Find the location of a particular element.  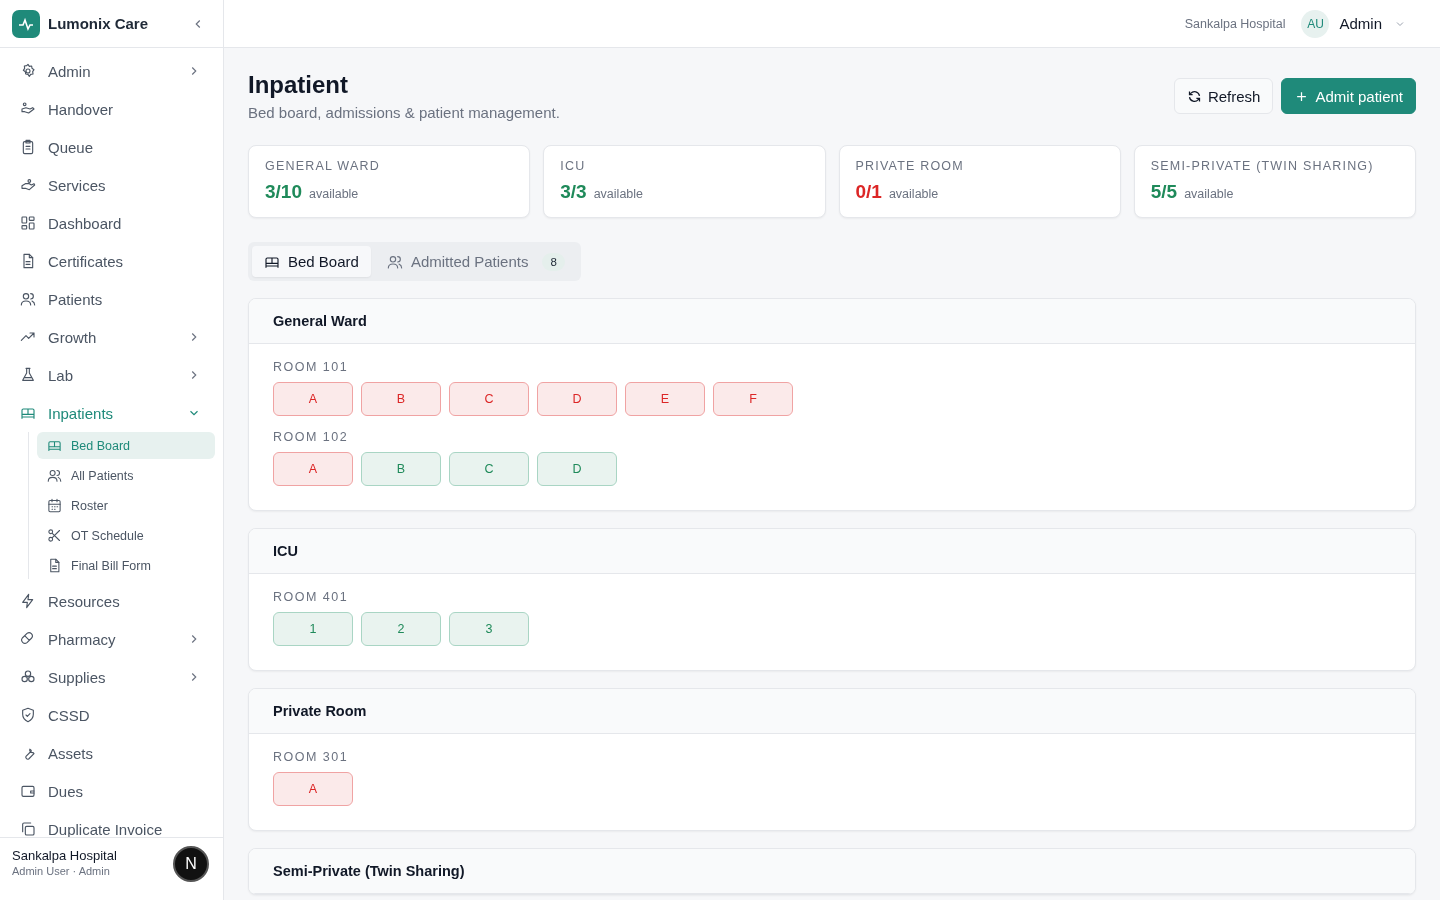

tab: Admitted Patients 8 is located at coordinates (475, 261).